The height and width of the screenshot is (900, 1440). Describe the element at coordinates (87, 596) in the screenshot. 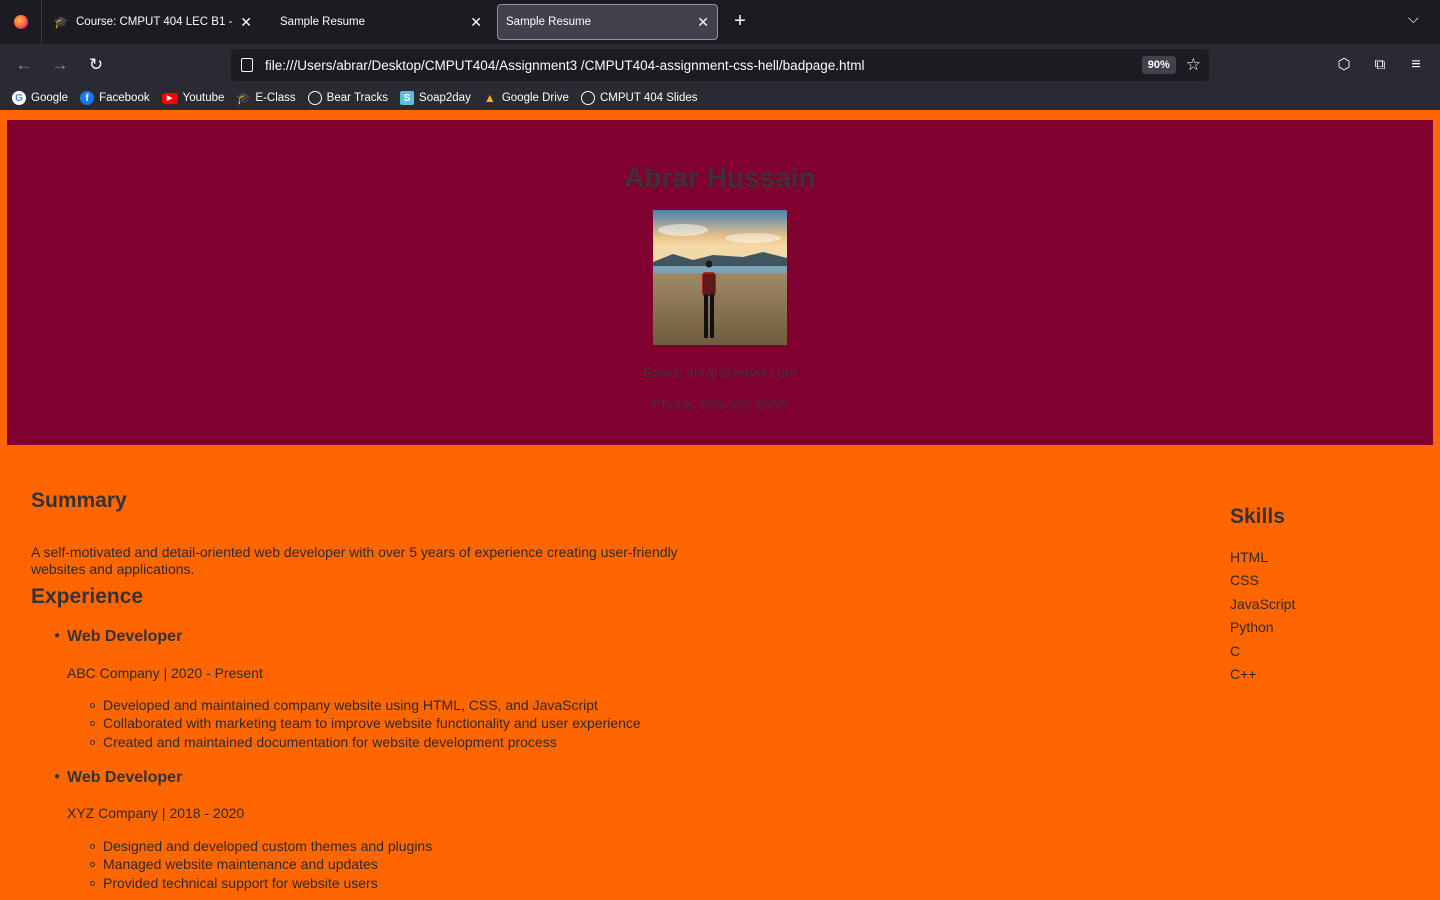

I see `experience-heading: Experience` at that location.